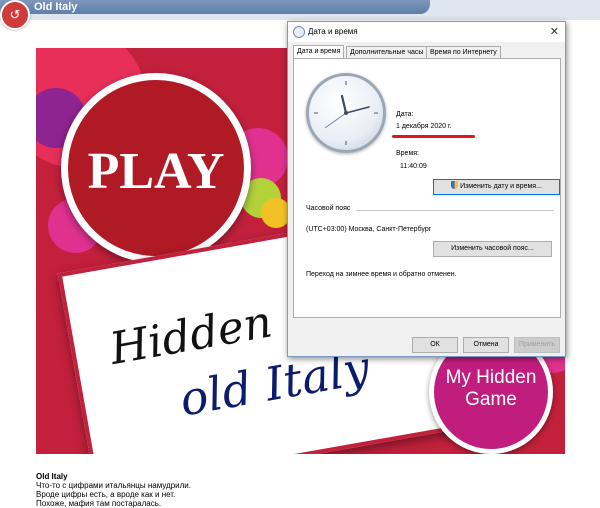 This screenshot has width=600, height=508. I want to click on tab-additional-clocks: Дополнительные часы, so click(387, 52).